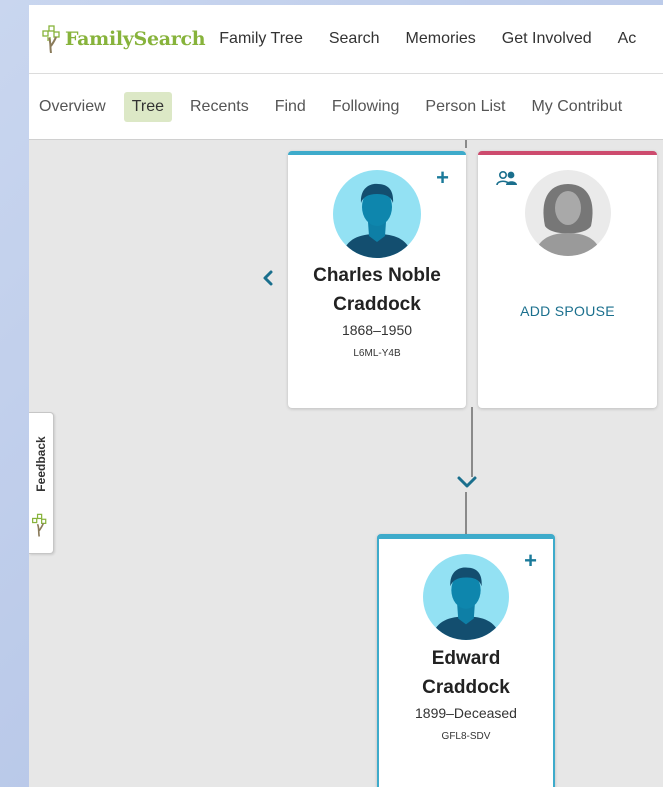 This screenshot has height=787, width=663. Describe the element at coordinates (472, 442) in the screenshot. I see `connector-line-couple-down` at that location.